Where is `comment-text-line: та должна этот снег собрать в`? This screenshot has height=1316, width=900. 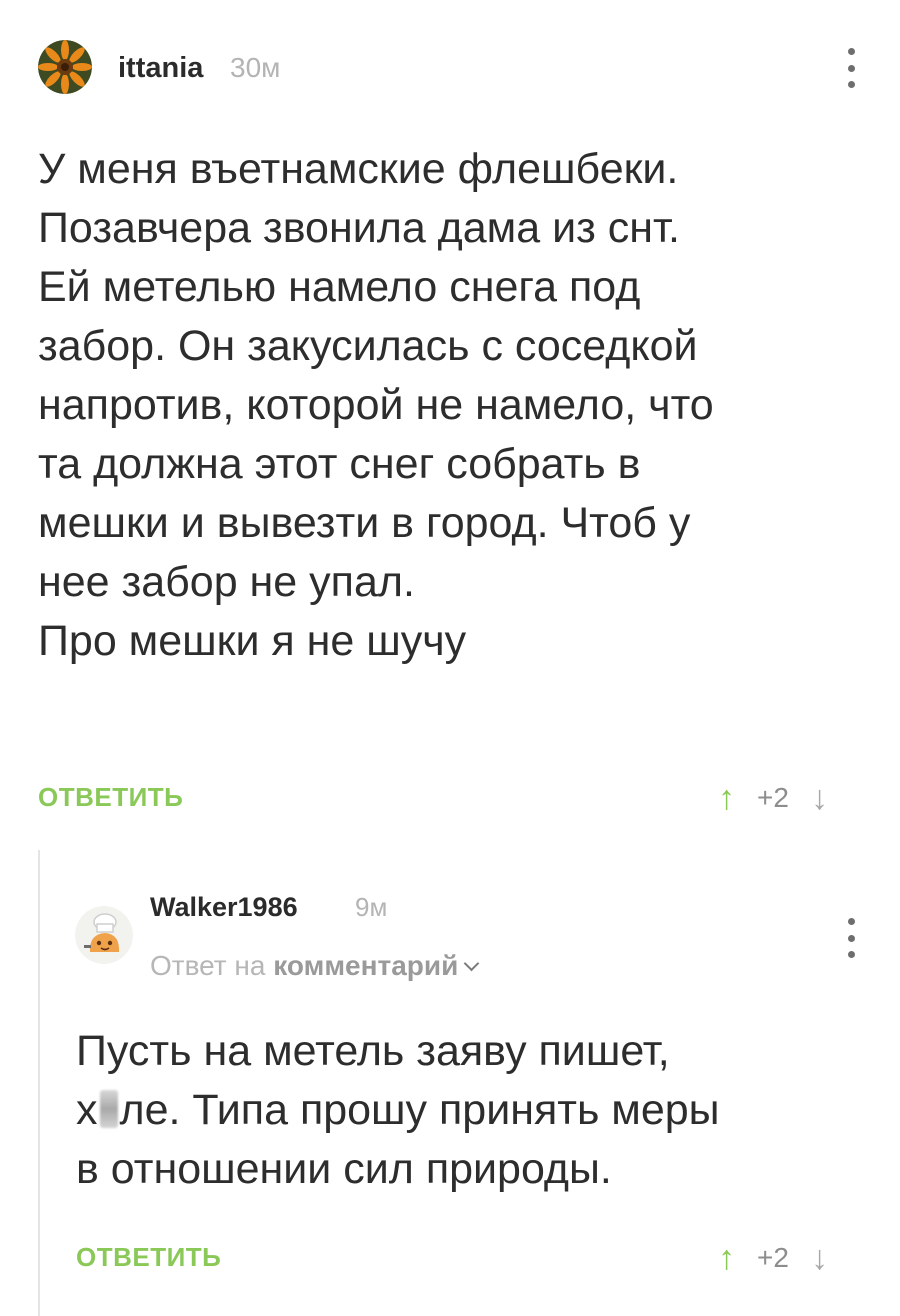
comment-text-line: та должна этот снег собрать в is located at coordinates (339, 464).